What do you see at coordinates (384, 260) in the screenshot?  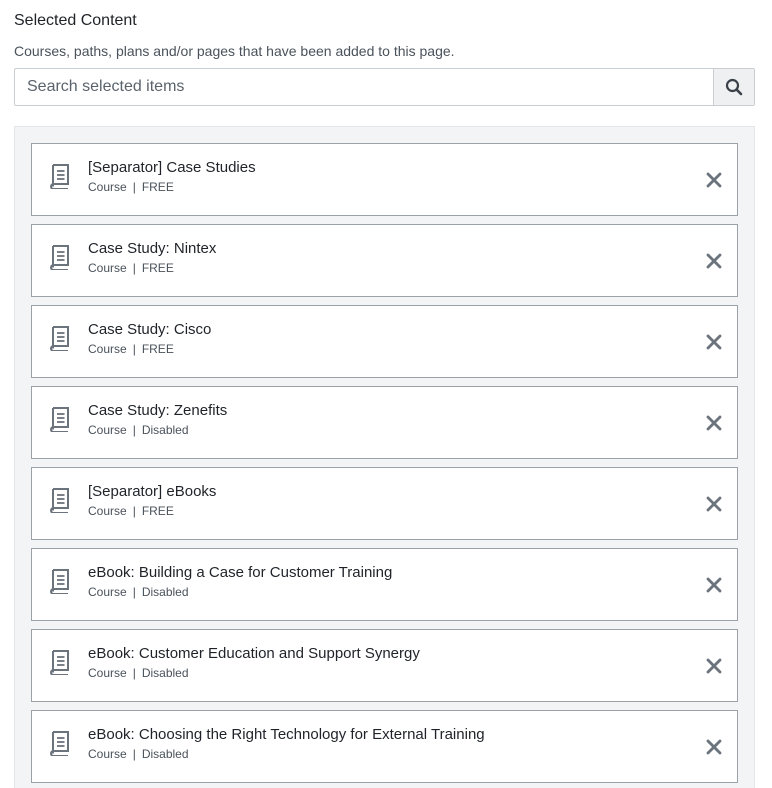 I see `list-item: Case Study: Nintex Course | FREE` at bounding box center [384, 260].